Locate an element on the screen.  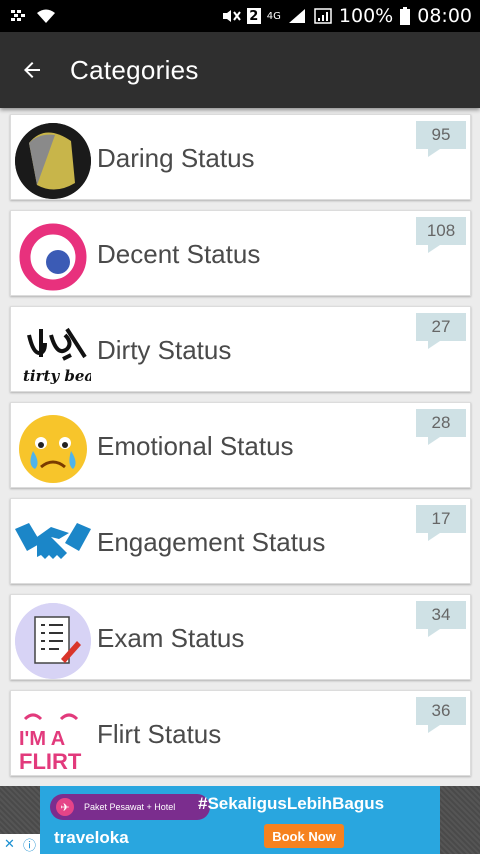
category-name: Emotional Status is located at coordinates (195, 445).